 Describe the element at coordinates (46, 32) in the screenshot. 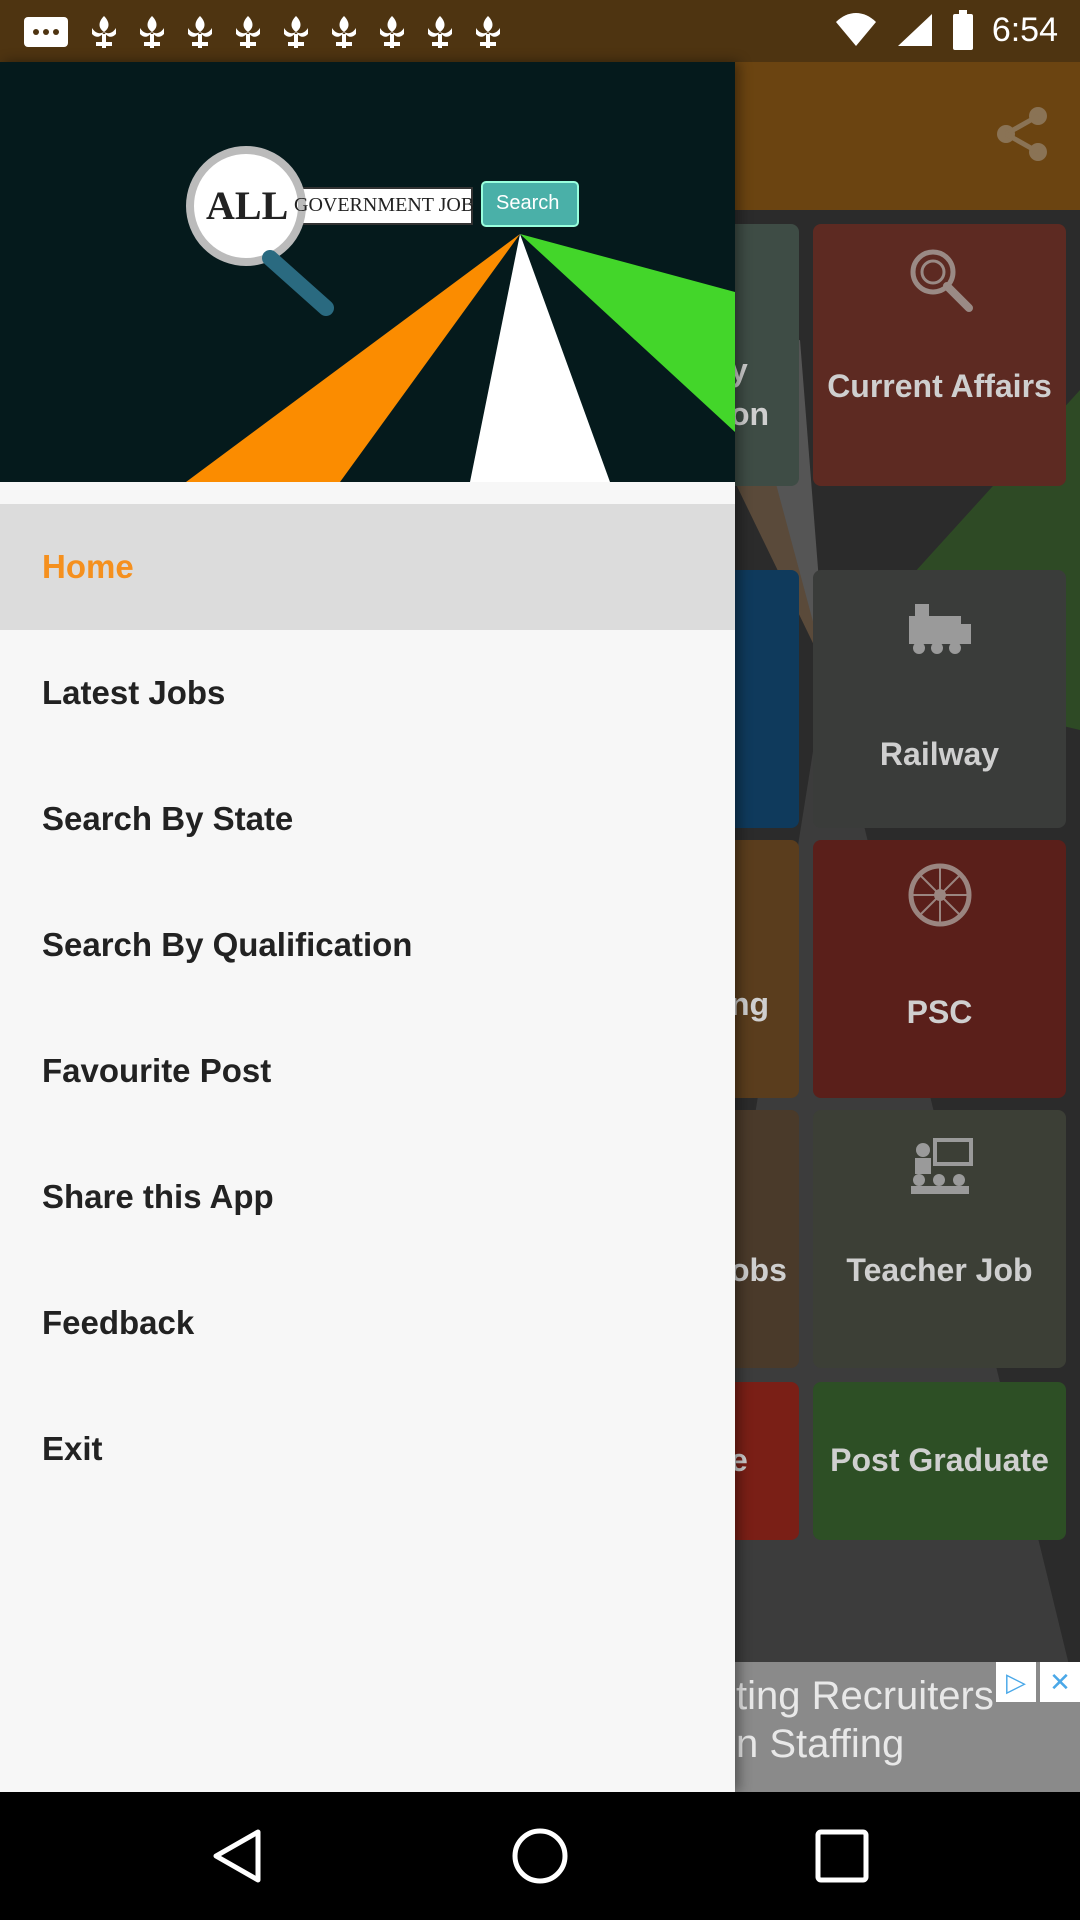

I see `message-icon` at that location.